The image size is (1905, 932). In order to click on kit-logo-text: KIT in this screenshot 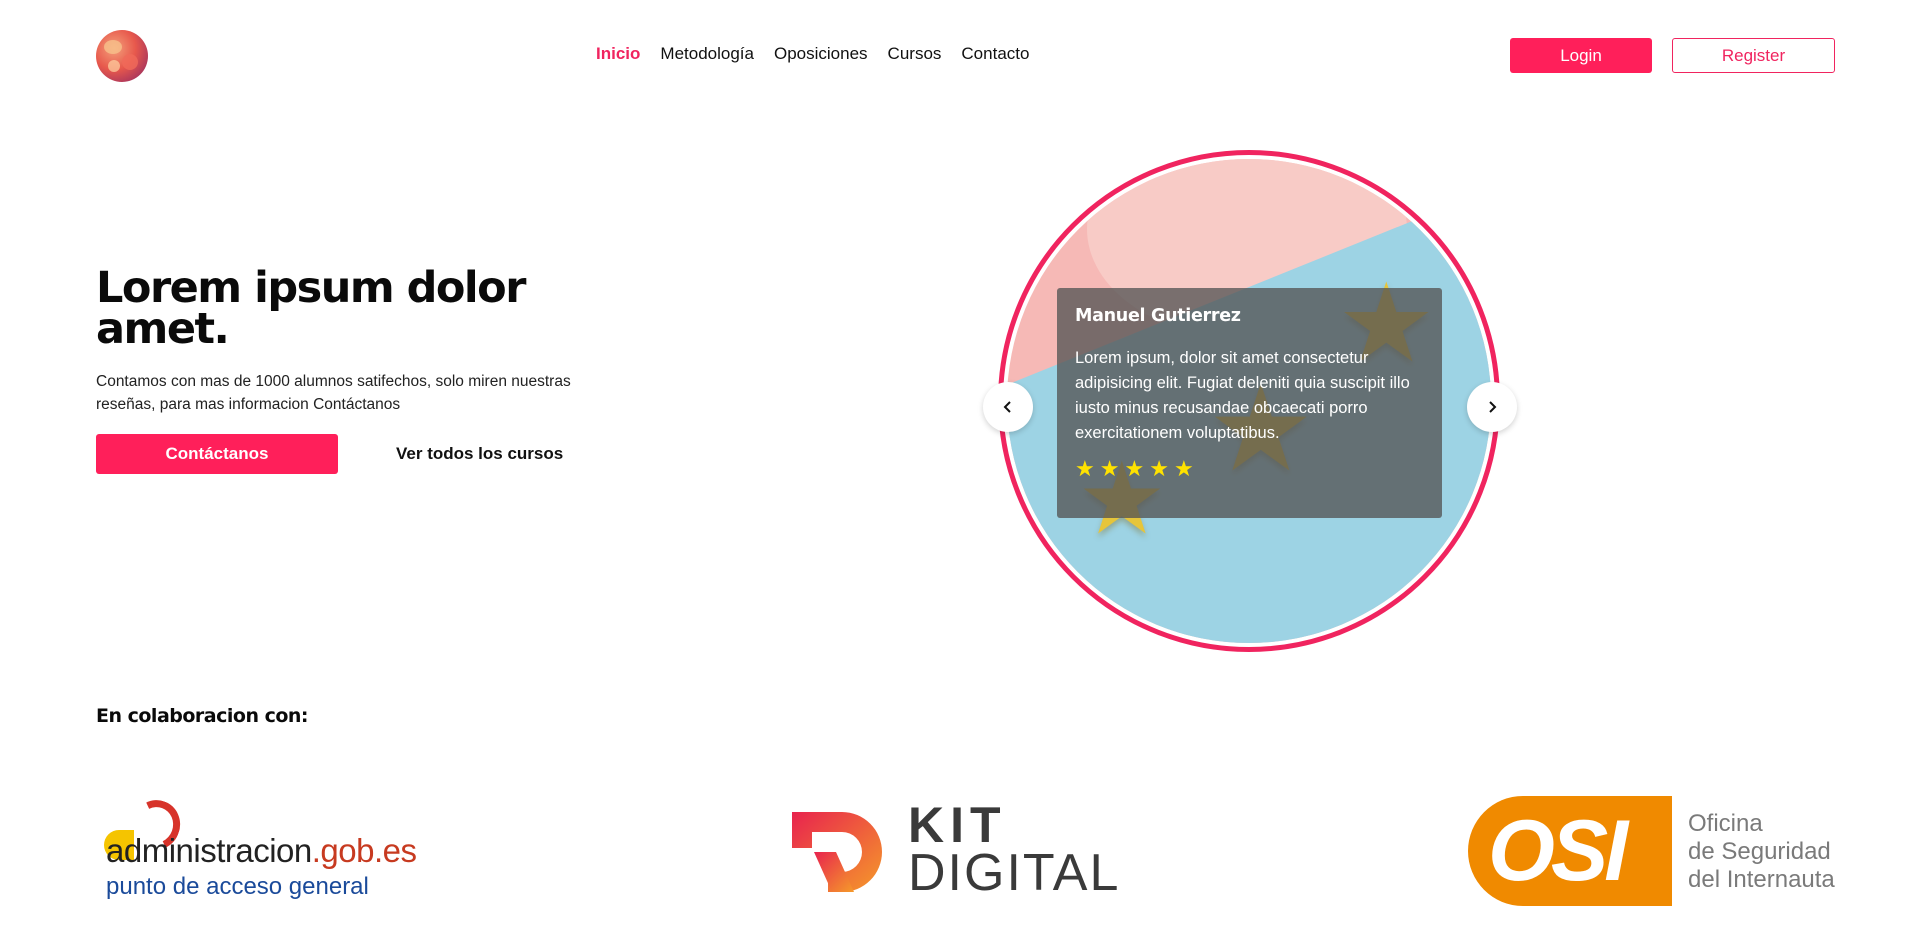, I will do `click(957, 825)`.